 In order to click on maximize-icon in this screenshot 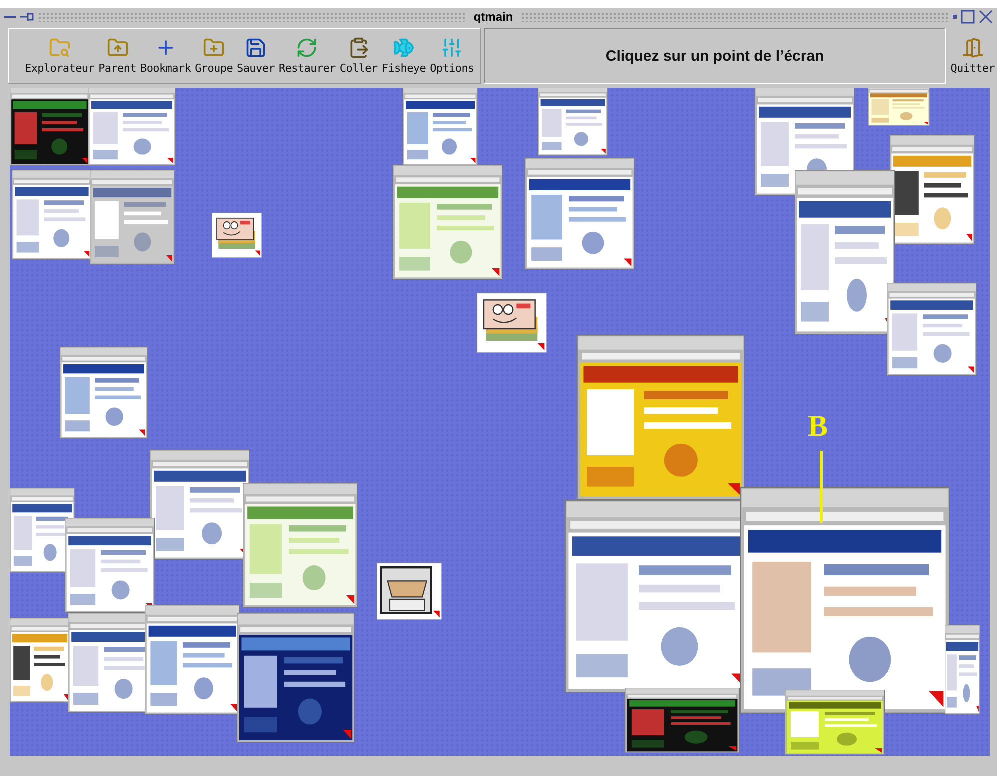, I will do `click(968, 17)`.